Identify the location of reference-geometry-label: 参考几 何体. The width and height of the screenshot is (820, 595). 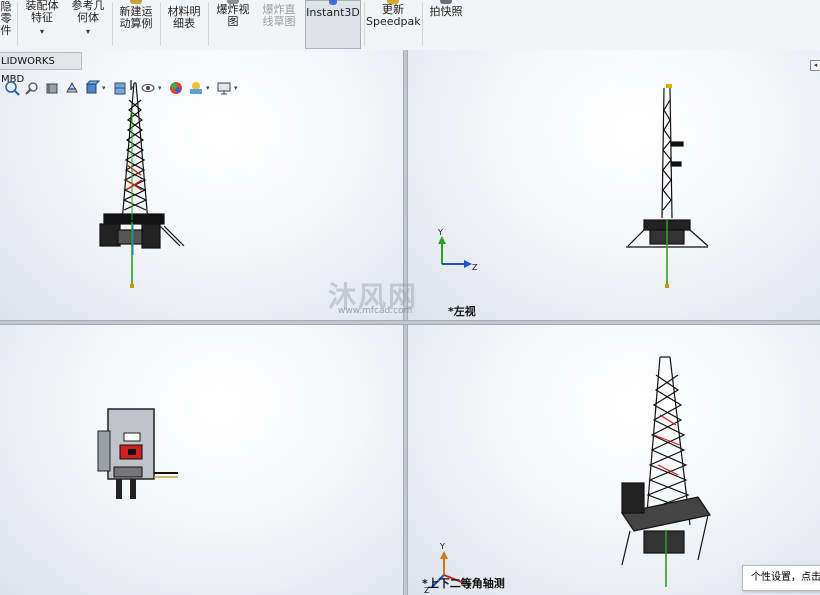
(88, 12).